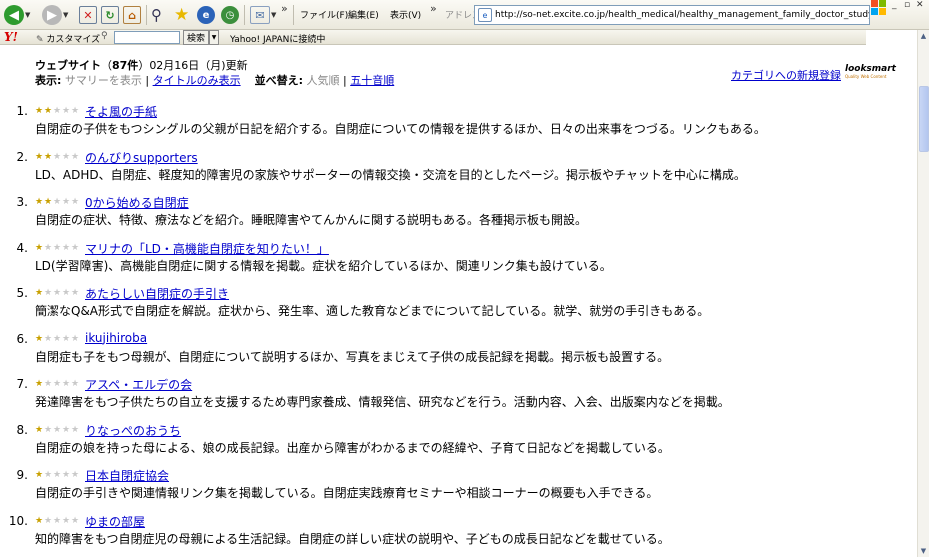 The image size is (929, 557). Describe the element at coordinates (40, 40) in the screenshot. I see `pencil-icon: ✎` at that location.